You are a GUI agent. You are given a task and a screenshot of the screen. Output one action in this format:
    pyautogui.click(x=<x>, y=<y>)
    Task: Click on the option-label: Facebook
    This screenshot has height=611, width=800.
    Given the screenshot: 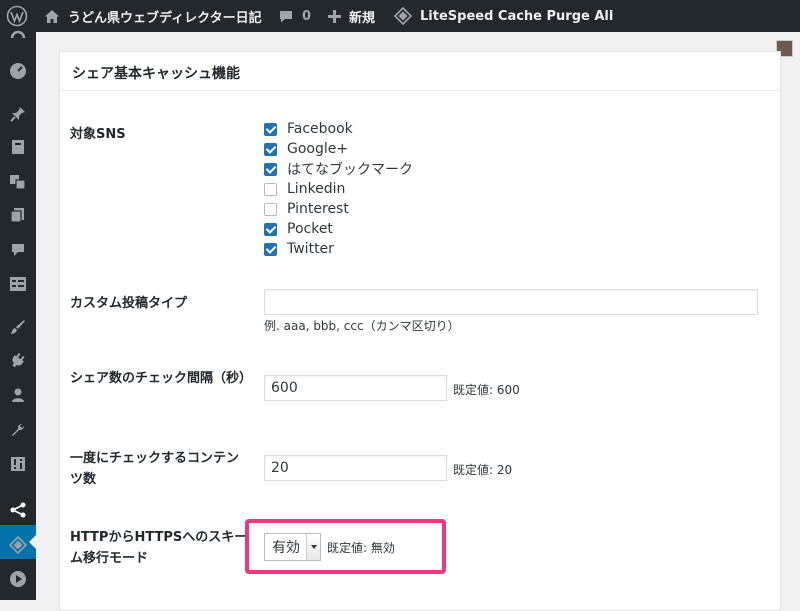 What is the action you would take?
    pyautogui.click(x=320, y=129)
    